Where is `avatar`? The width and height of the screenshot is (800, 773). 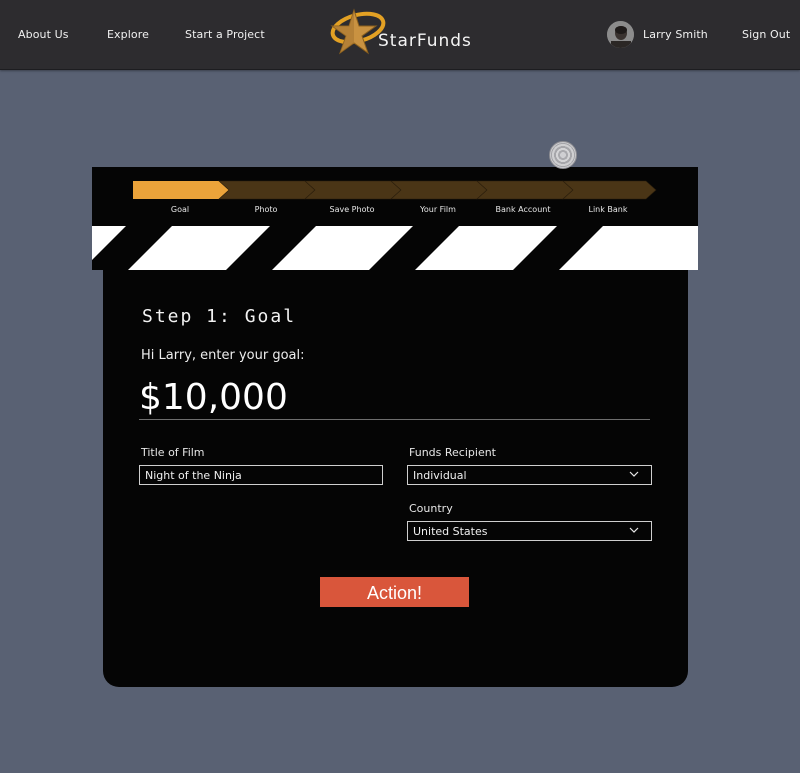 avatar is located at coordinates (620, 34).